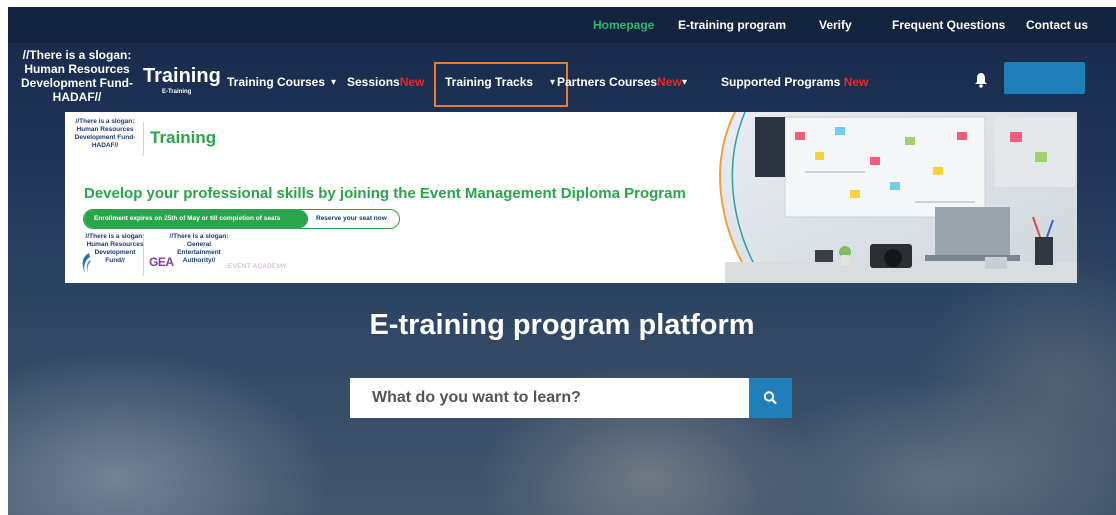 The width and height of the screenshot is (1116, 515). I want to click on search-input, so click(549, 398).